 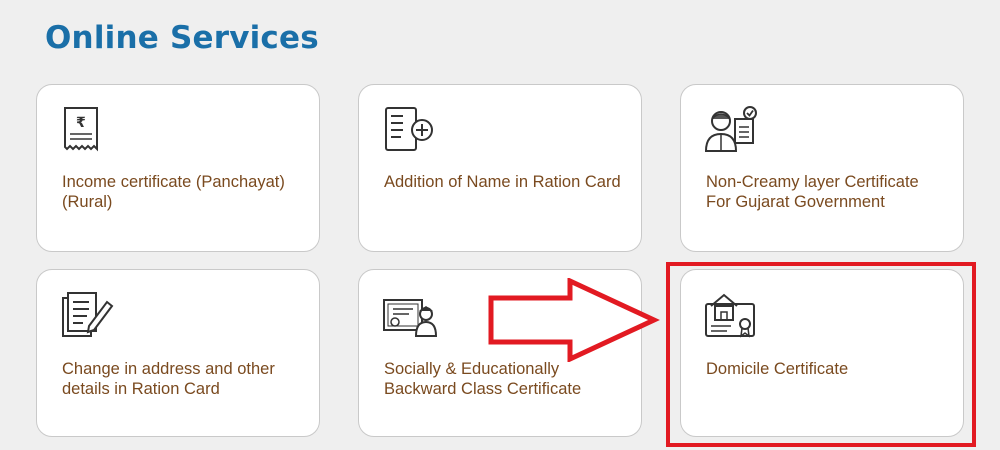 I want to click on person-with-document-icon, so click(x=730, y=129).